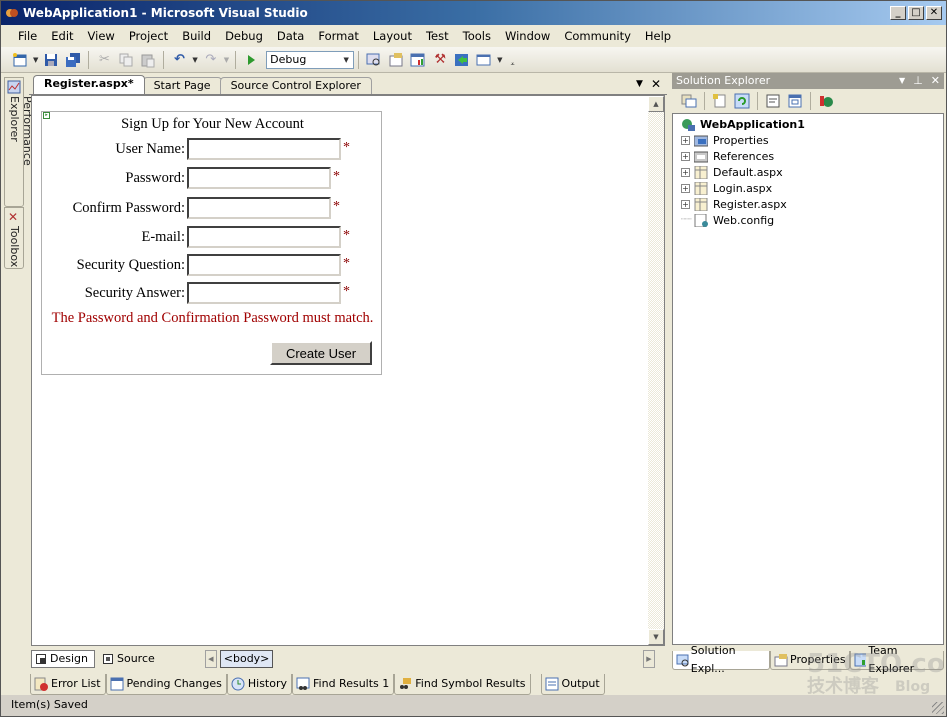 The image size is (947, 717). I want to click on tab-error-list: Error List, so click(68, 684).